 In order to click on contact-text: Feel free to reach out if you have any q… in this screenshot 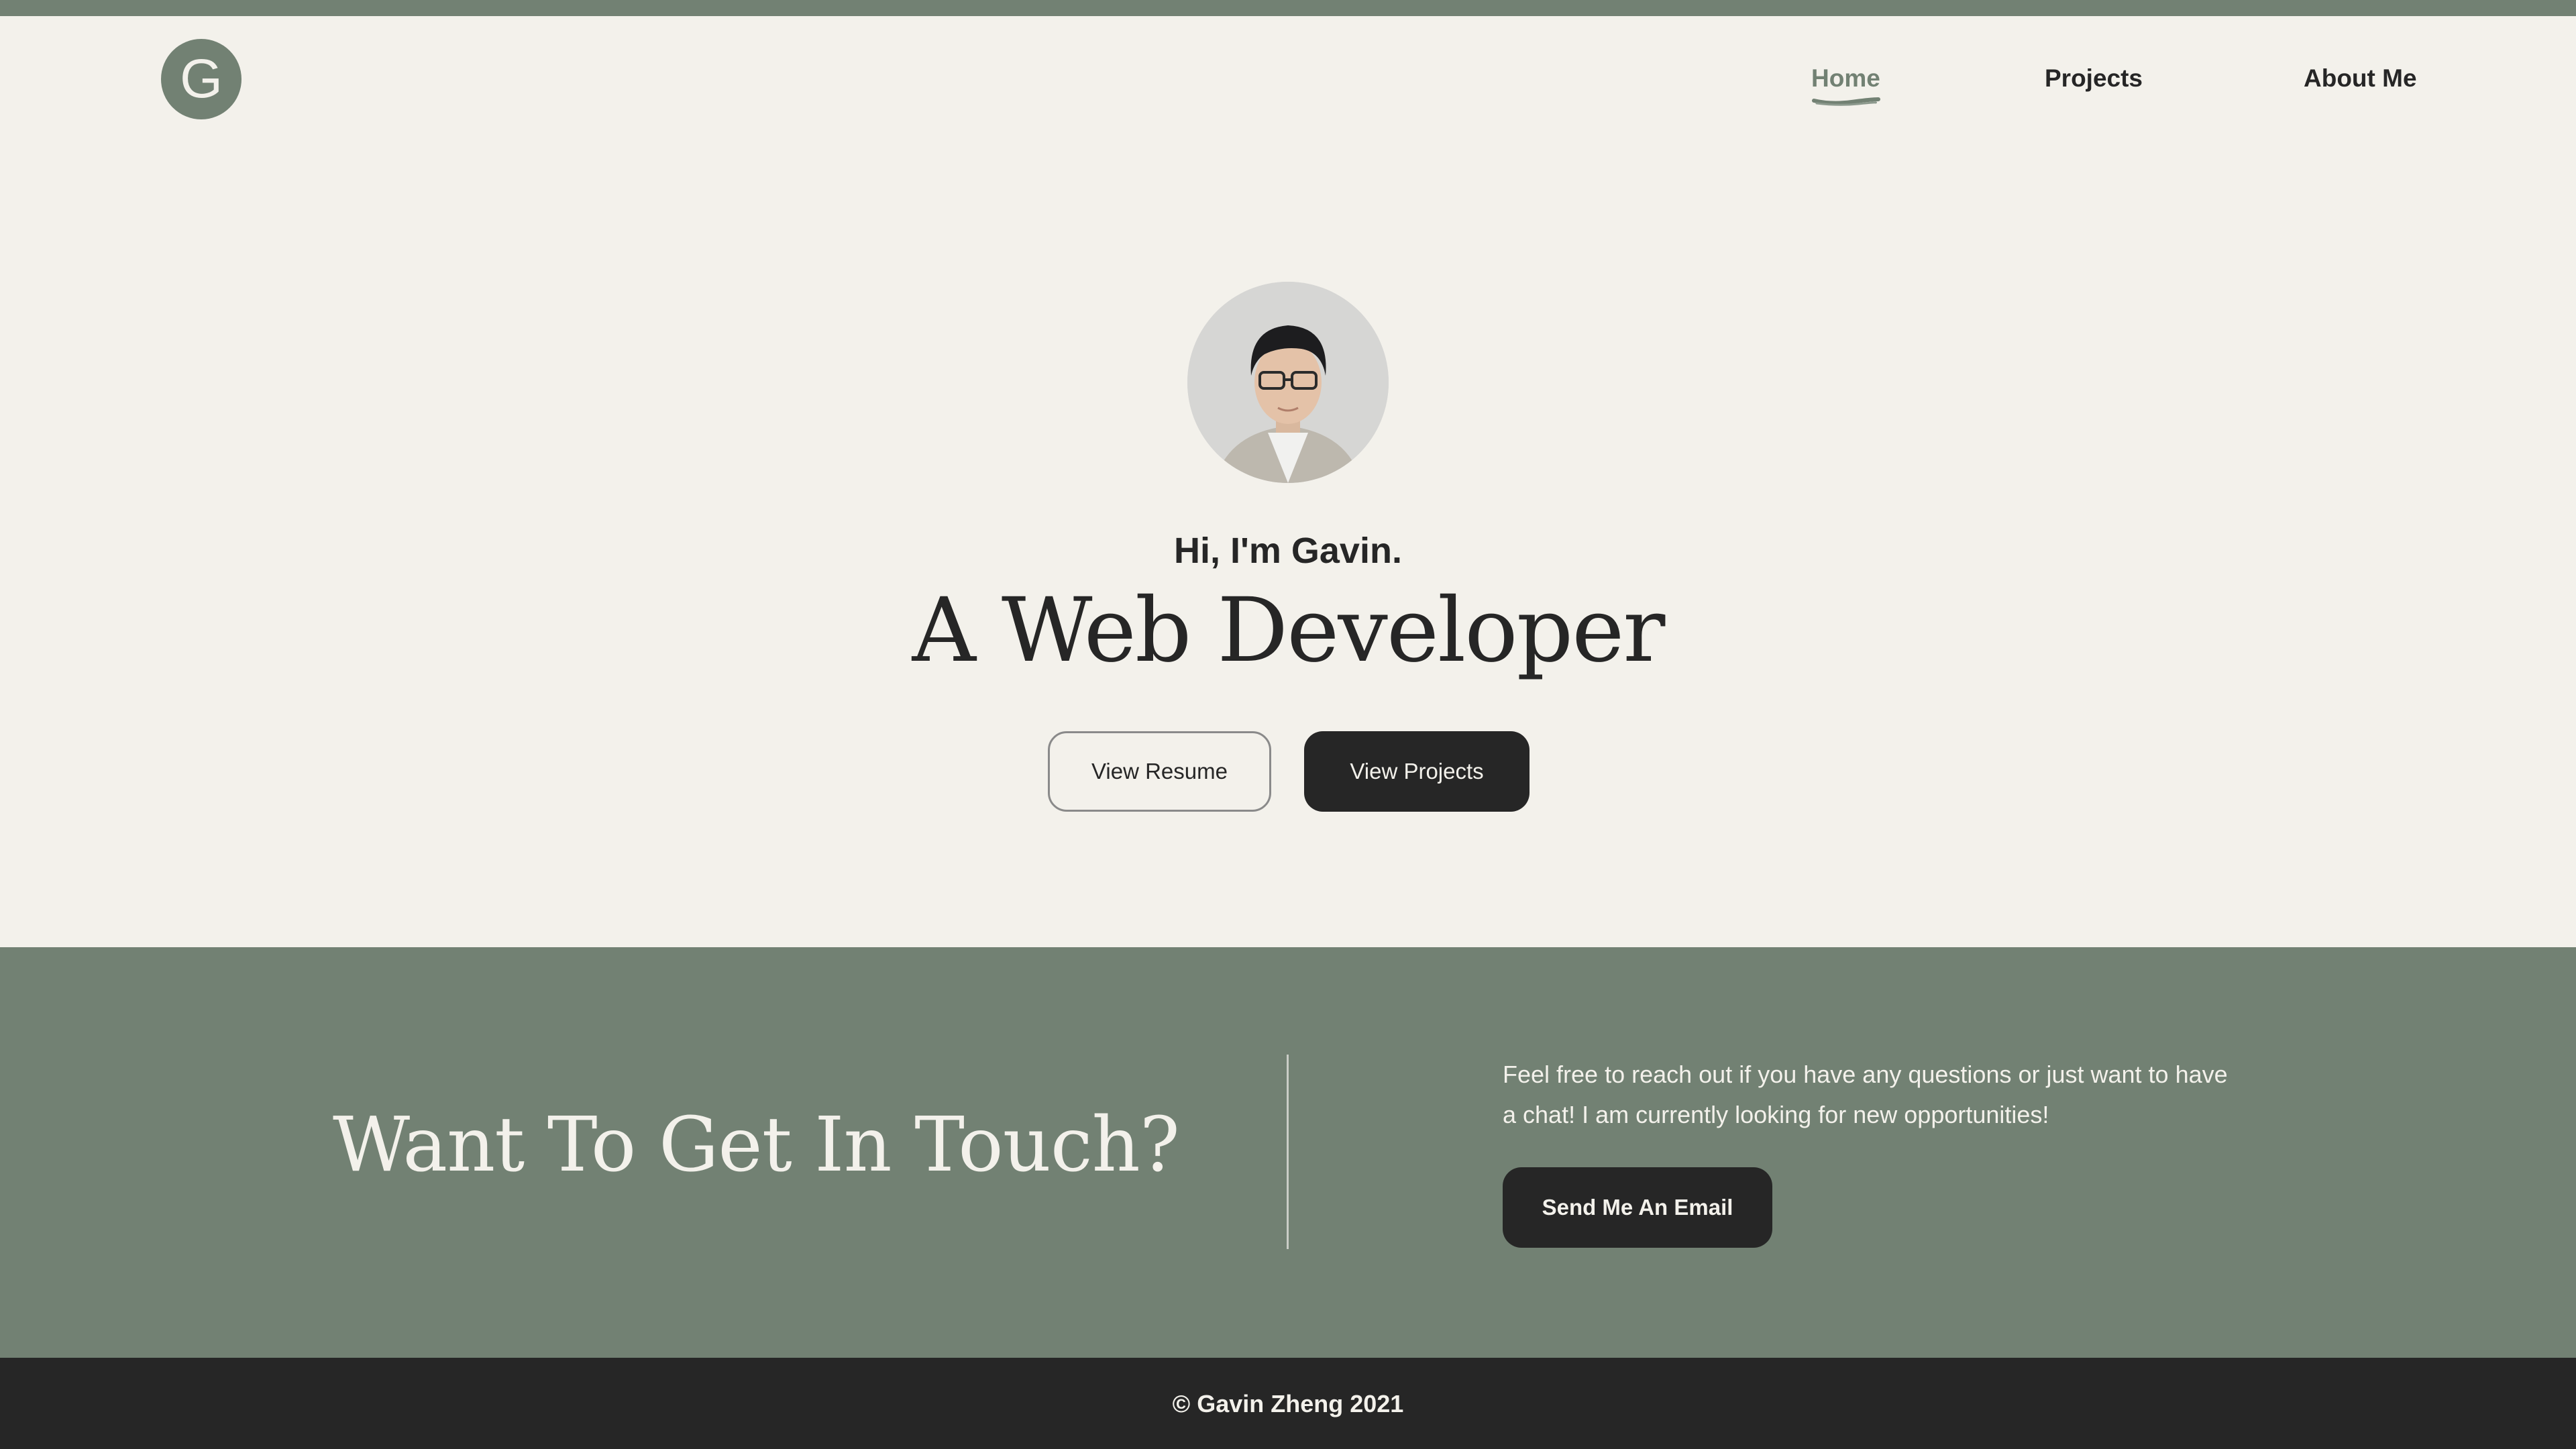, I will do `click(1865, 1094)`.